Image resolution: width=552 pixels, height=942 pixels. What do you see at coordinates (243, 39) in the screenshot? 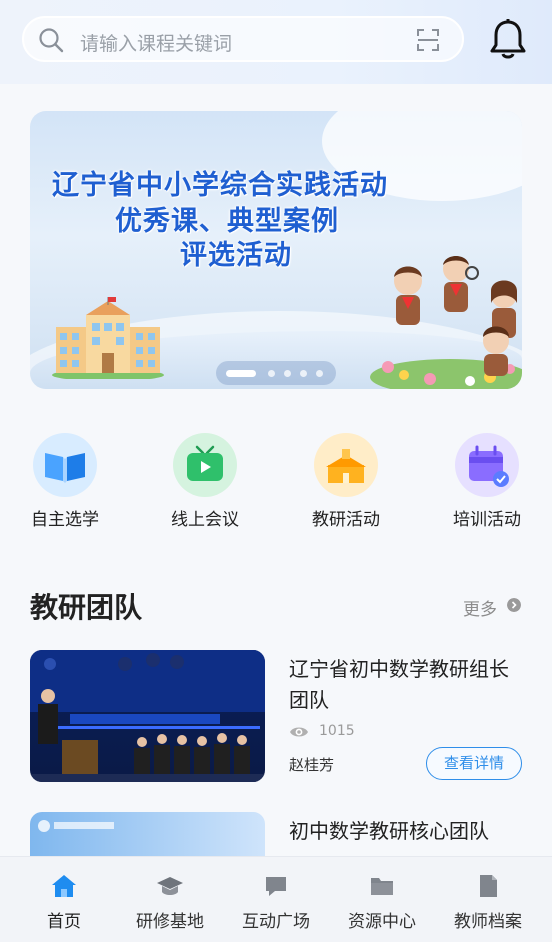
I see `search-bar: 请输入课程关键词` at bounding box center [243, 39].